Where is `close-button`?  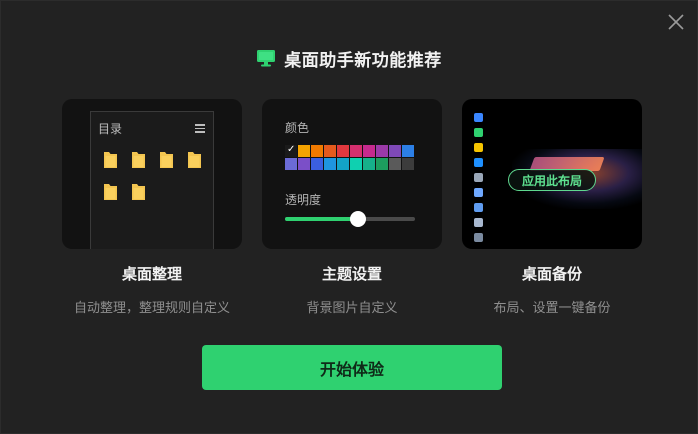
close-button is located at coordinates (676, 22).